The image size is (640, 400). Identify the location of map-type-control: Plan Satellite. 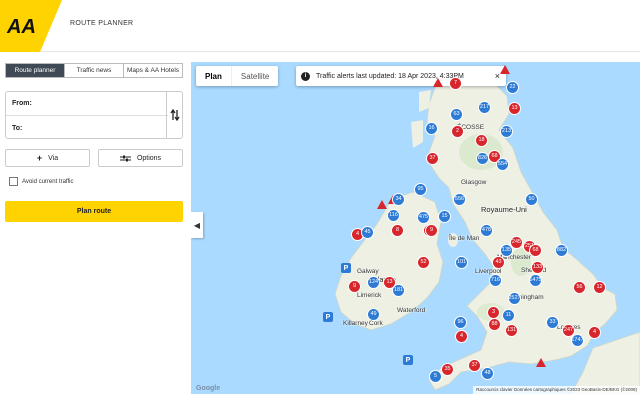
(237, 76).